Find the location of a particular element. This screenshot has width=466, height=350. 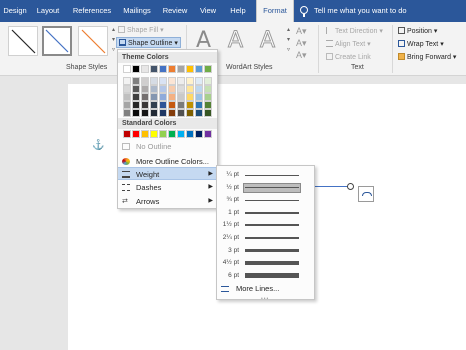

tab-references: References is located at coordinates (92, 11).